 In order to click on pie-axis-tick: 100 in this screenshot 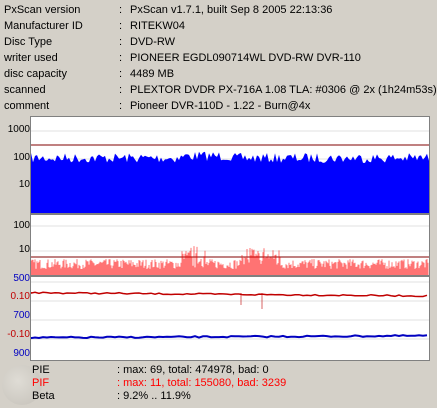, I will do `click(21, 157)`.